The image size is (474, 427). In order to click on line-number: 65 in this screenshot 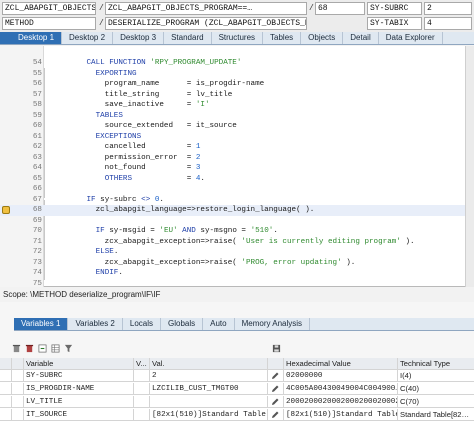, I will do `click(28, 179)`.